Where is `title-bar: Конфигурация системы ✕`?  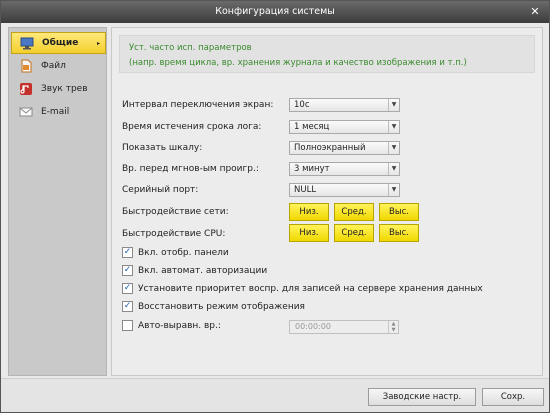 title-bar: Конфигурация системы ✕ is located at coordinates (275, 12).